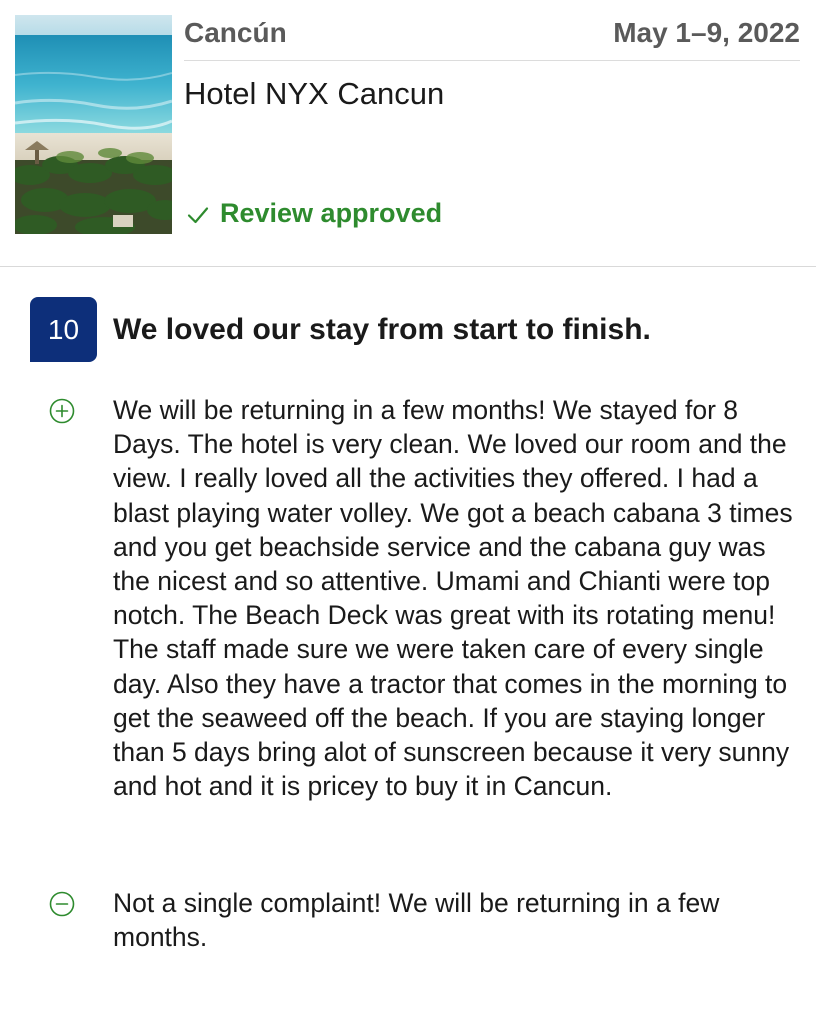 The width and height of the screenshot is (816, 1024). What do you see at coordinates (62, 904) in the screenshot?
I see `minus-circle-icon` at bounding box center [62, 904].